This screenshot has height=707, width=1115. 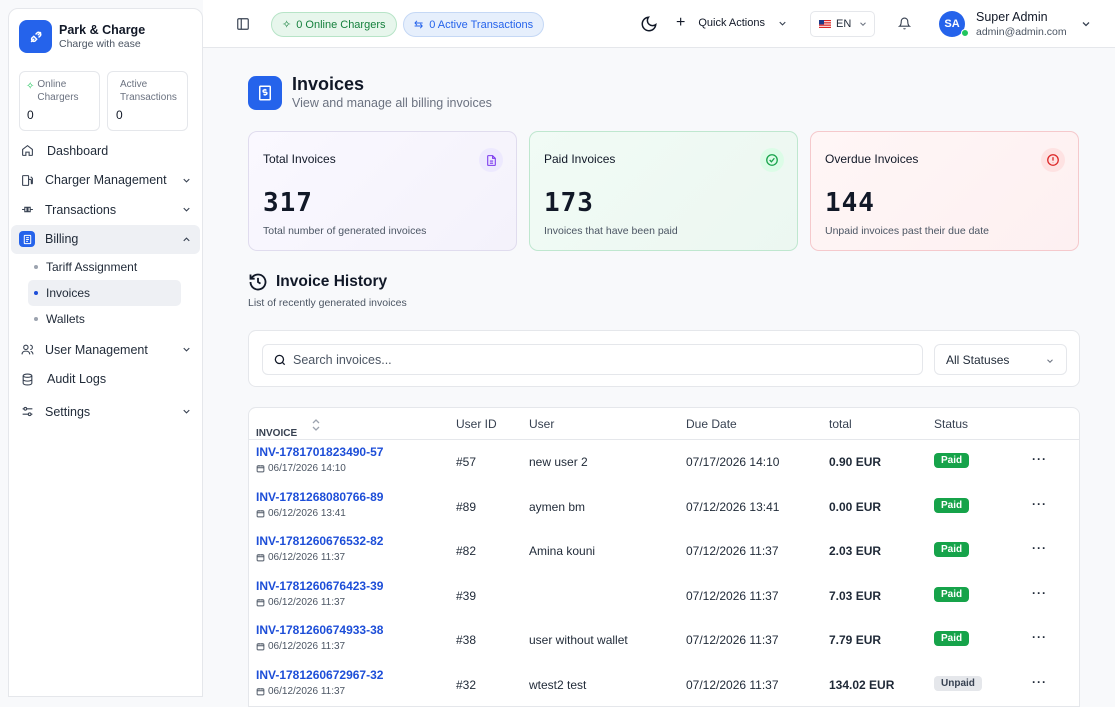 What do you see at coordinates (569, 203) in the screenshot?
I see `card-value: 173` at bounding box center [569, 203].